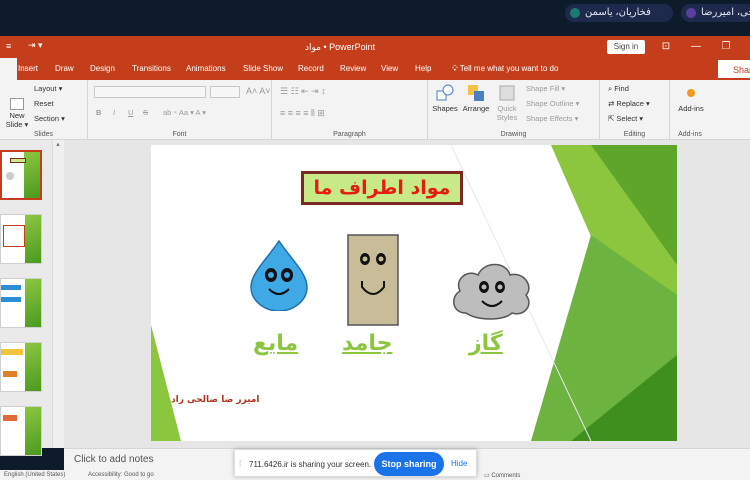  What do you see at coordinates (491, 290) in the screenshot?
I see `gas-cloud-icon` at bounding box center [491, 290].